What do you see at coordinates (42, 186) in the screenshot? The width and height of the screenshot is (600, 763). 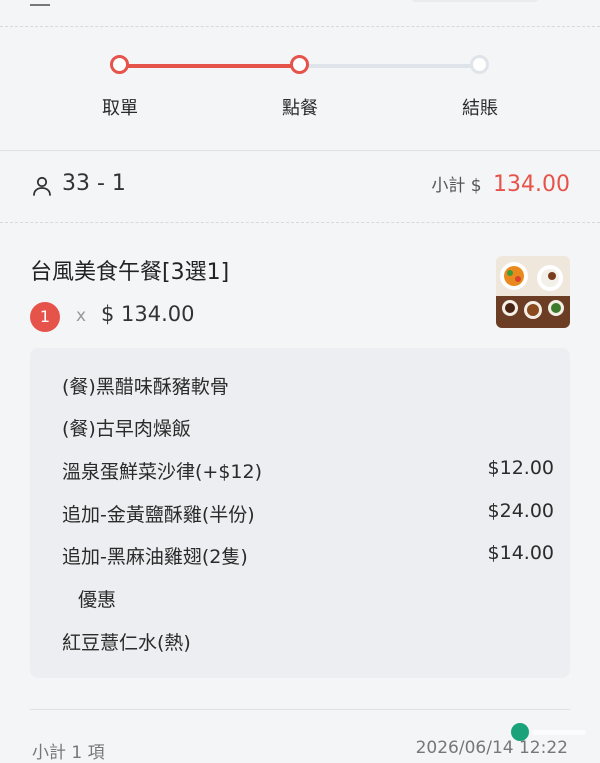 I see `person-icon` at bounding box center [42, 186].